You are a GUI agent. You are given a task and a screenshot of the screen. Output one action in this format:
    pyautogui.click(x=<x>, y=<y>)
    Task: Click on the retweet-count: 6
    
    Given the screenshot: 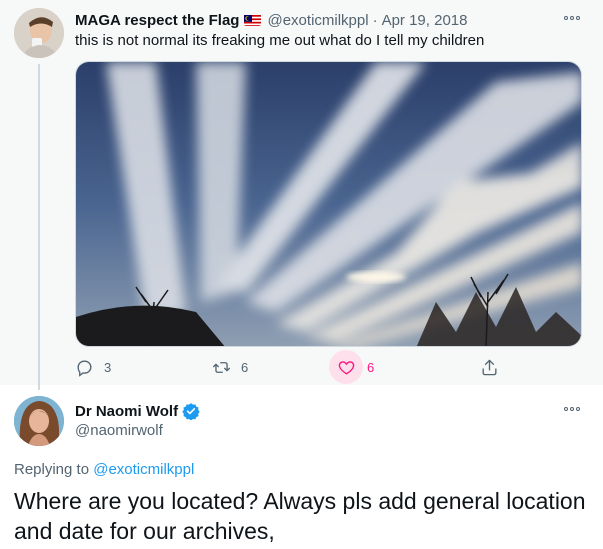 What is the action you would take?
    pyautogui.click(x=245, y=367)
    